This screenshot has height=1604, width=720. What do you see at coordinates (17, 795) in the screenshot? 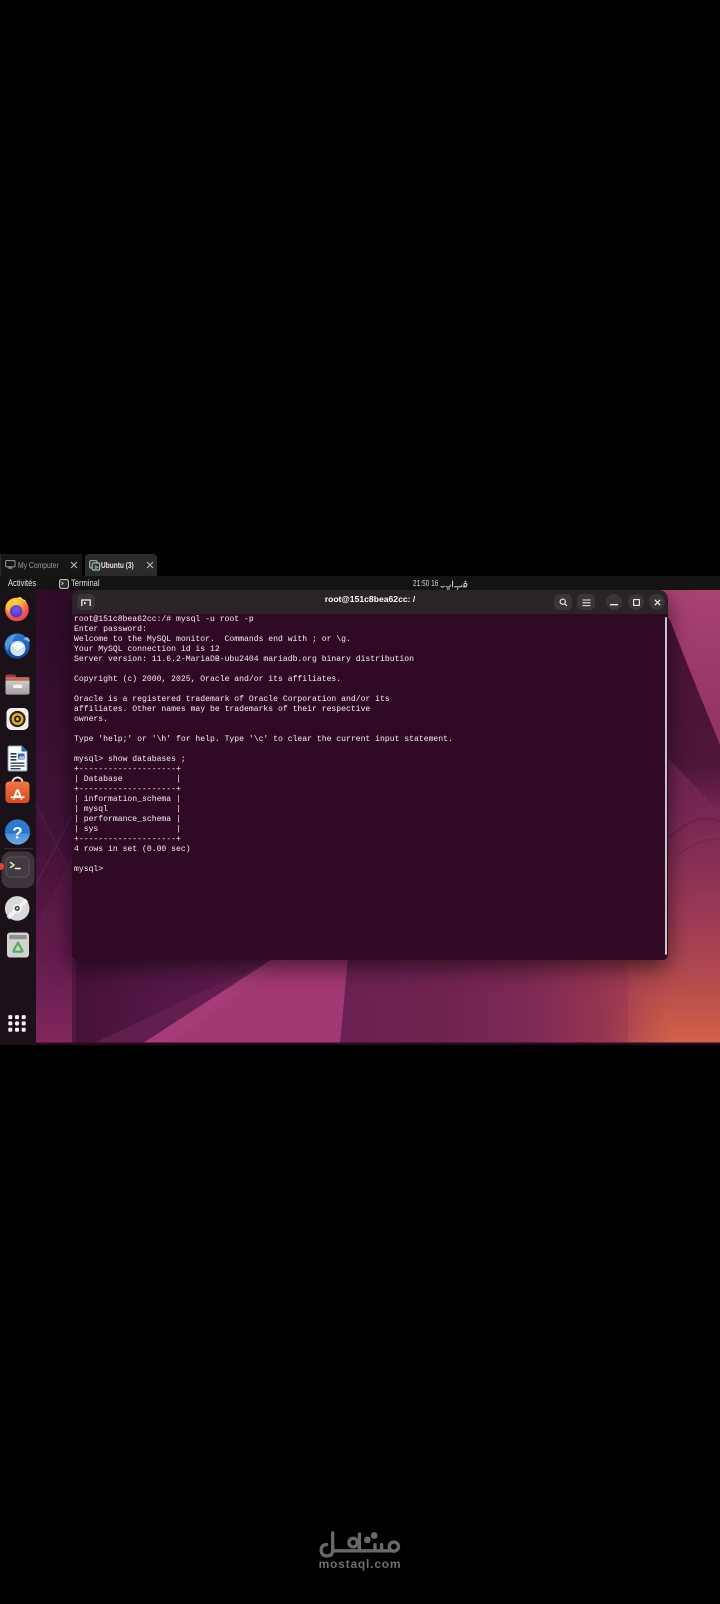
I see `svg-text: A` at bounding box center [17, 795].